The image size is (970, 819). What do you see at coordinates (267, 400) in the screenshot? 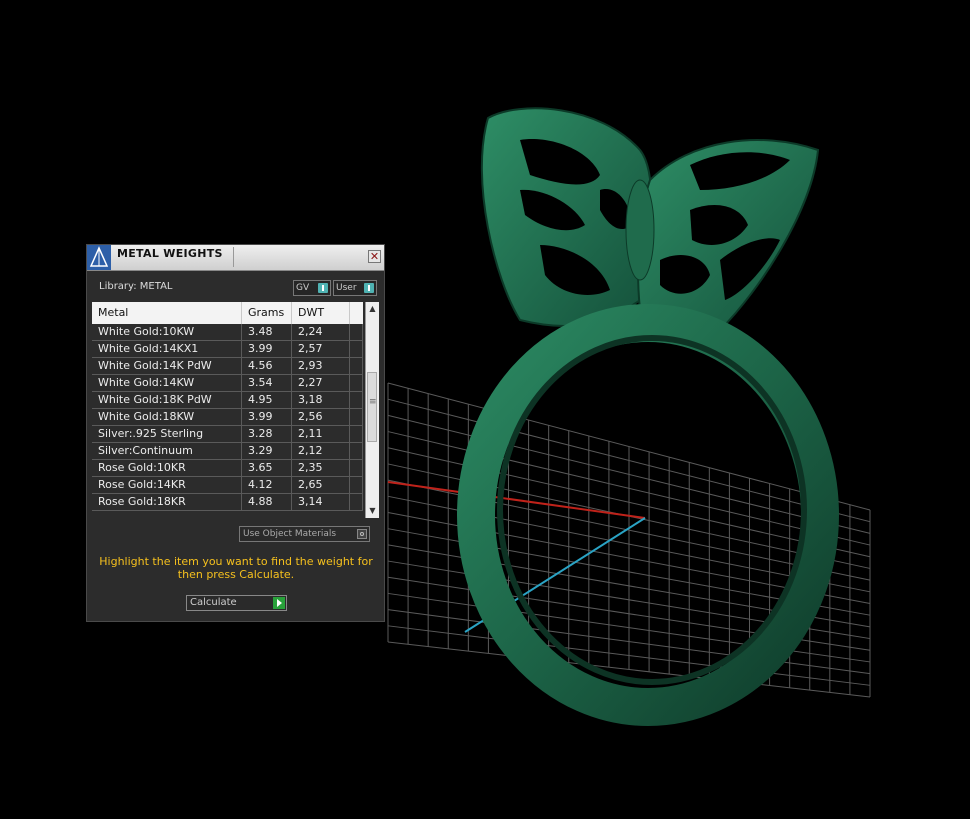
I see `grams-cell: 4.95` at bounding box center [267, 400].